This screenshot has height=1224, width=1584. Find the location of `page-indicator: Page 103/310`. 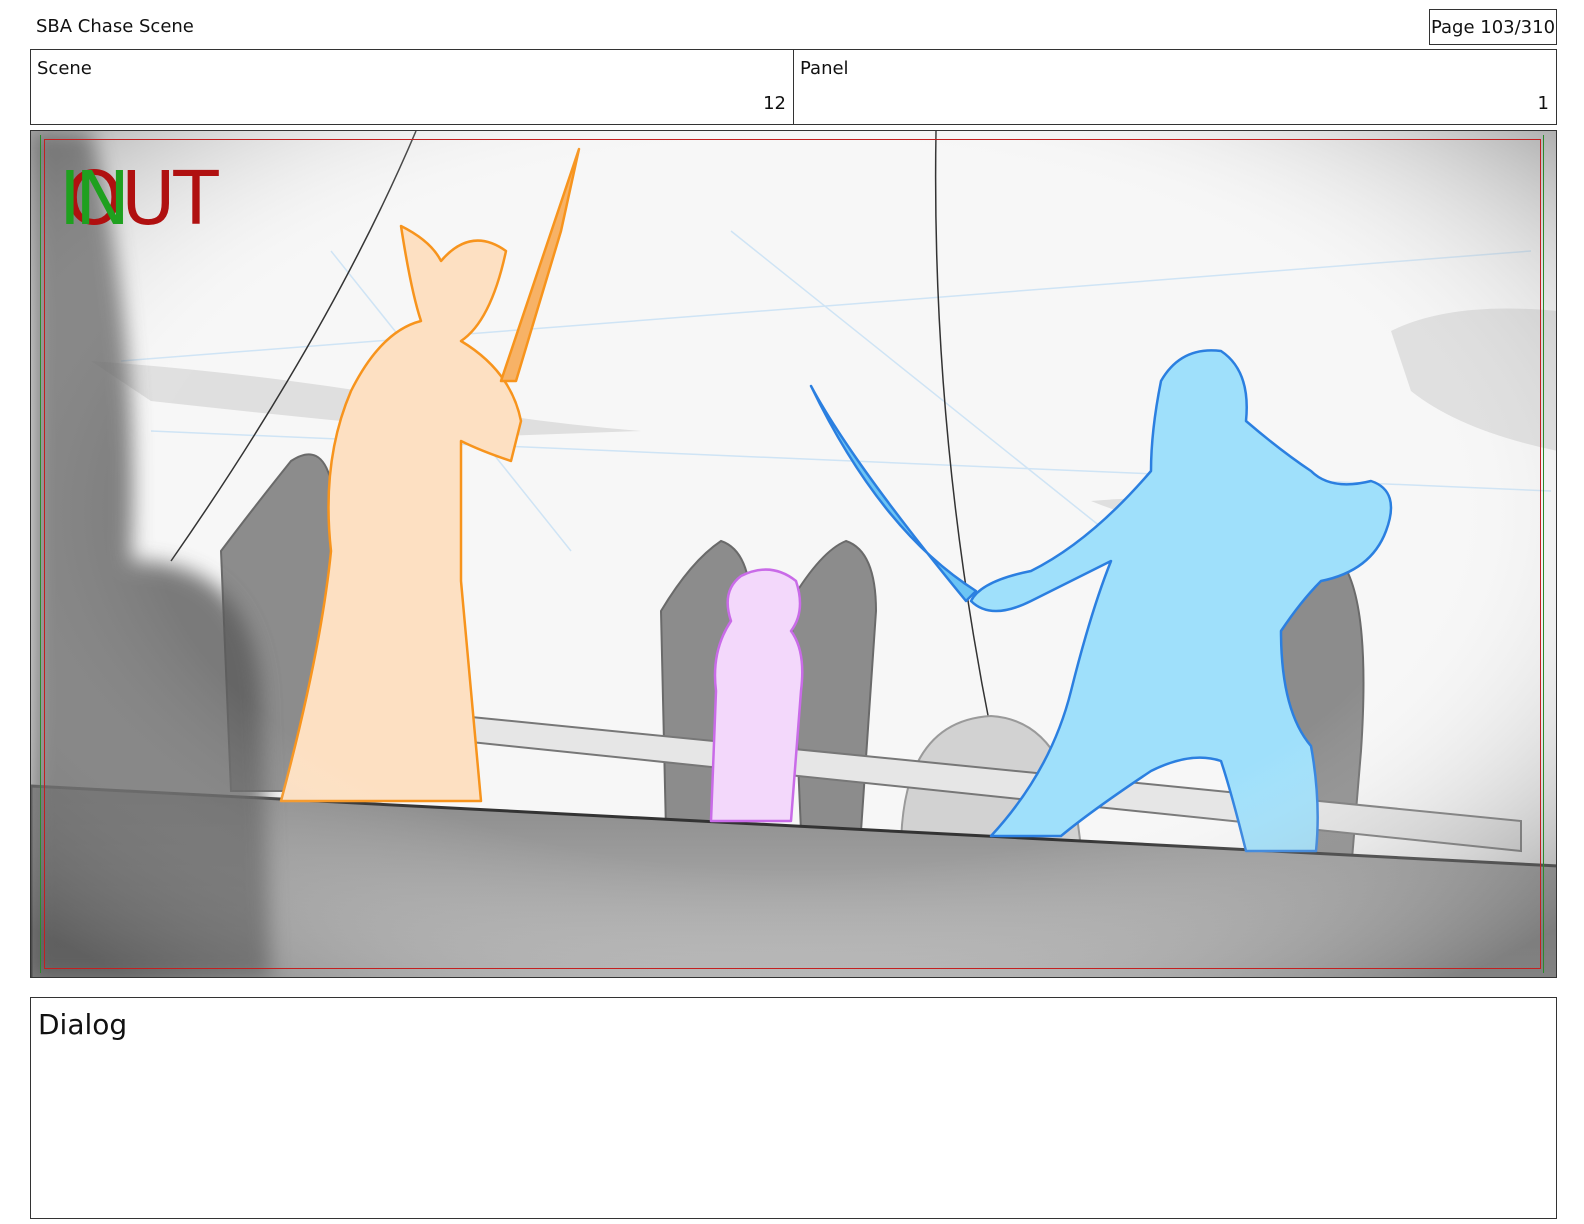

page-indicator: Page 103/310 is located at coordinates (1493, 27).